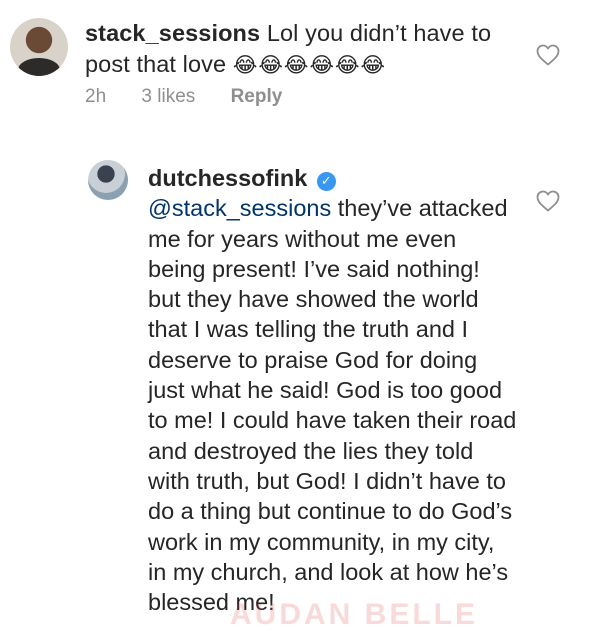  I want to click on comment-1-time: 2h, so click(96, 96).